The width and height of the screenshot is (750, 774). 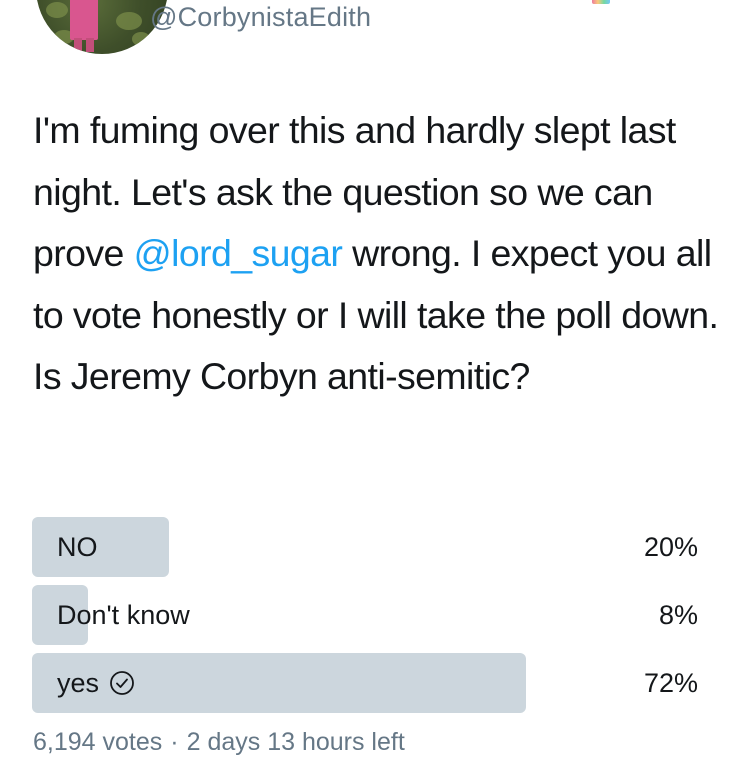 What do you see at coordinates (365, 615) in the screenshot?
I see `poll-option: Don't know 8%` at bounding box center [365, 615].